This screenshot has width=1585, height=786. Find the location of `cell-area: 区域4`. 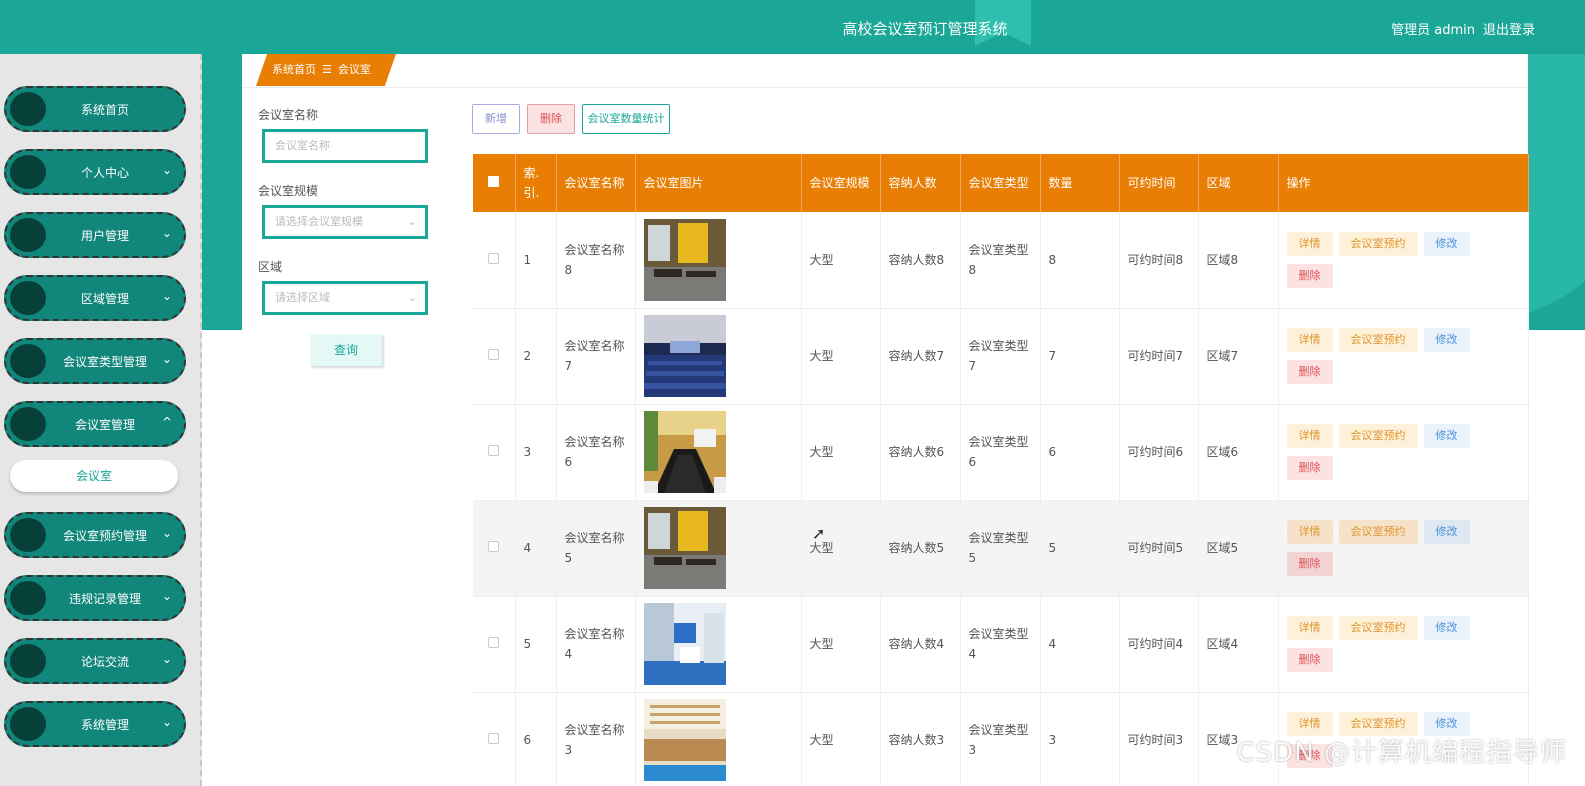

cell-area: 区域4 is located at coordinates (1238, 644).